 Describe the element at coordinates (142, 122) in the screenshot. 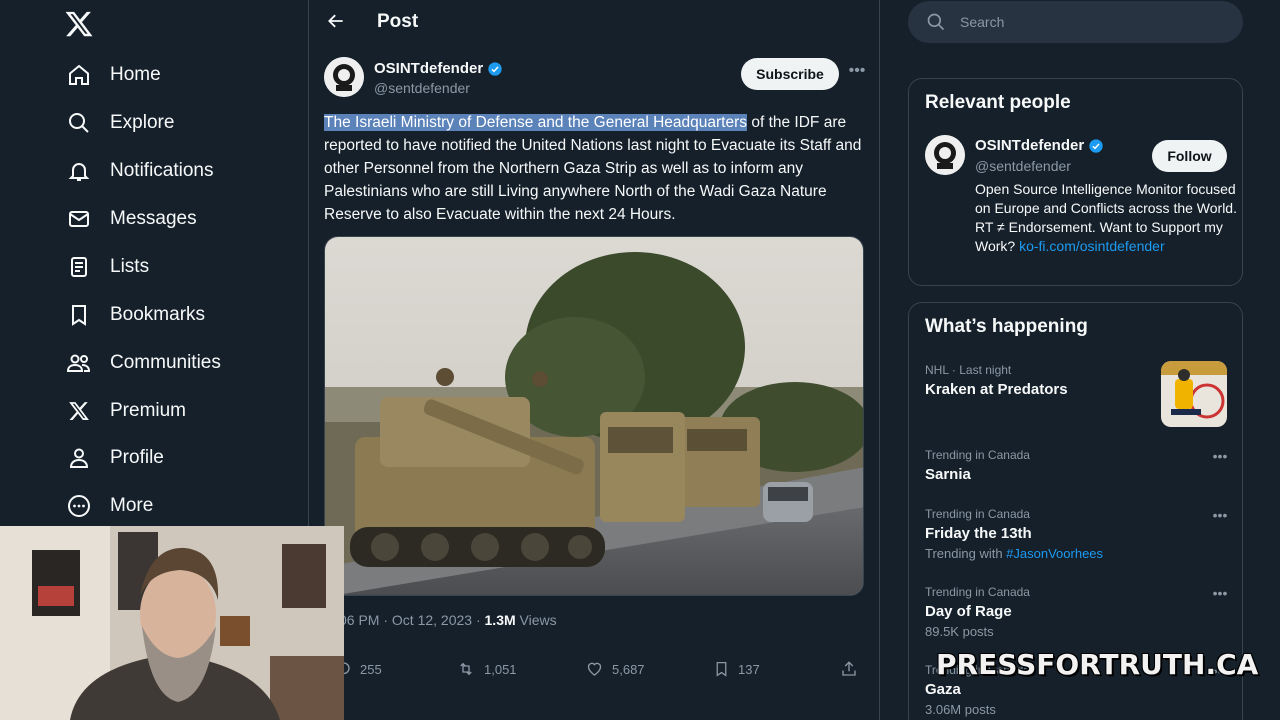

I see `nav-label: Explore` at that location.